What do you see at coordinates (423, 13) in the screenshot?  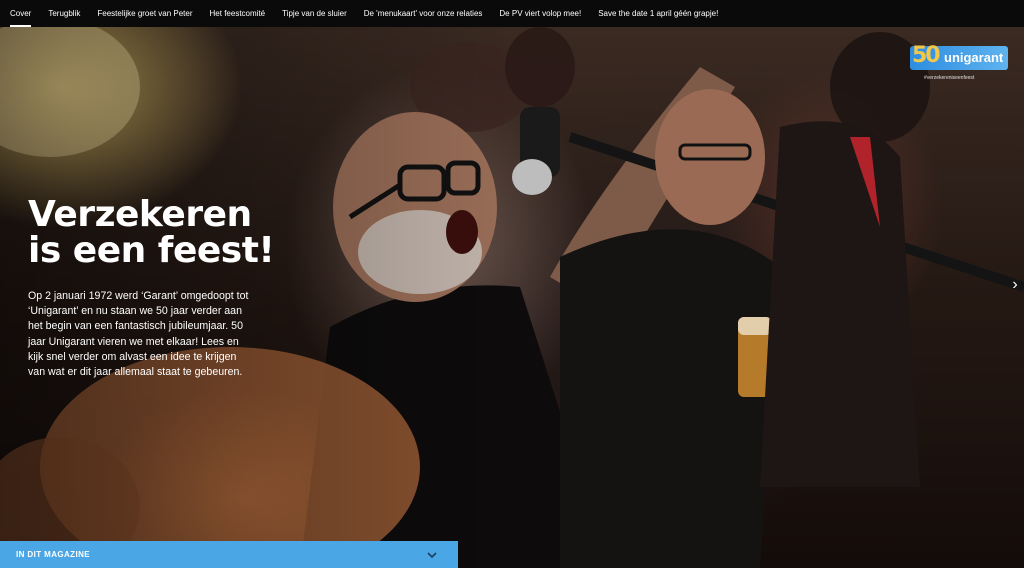 I see `nav-item-menukaart: De 'menukaart' voor onze relaties` at bounding box center [423, 13].